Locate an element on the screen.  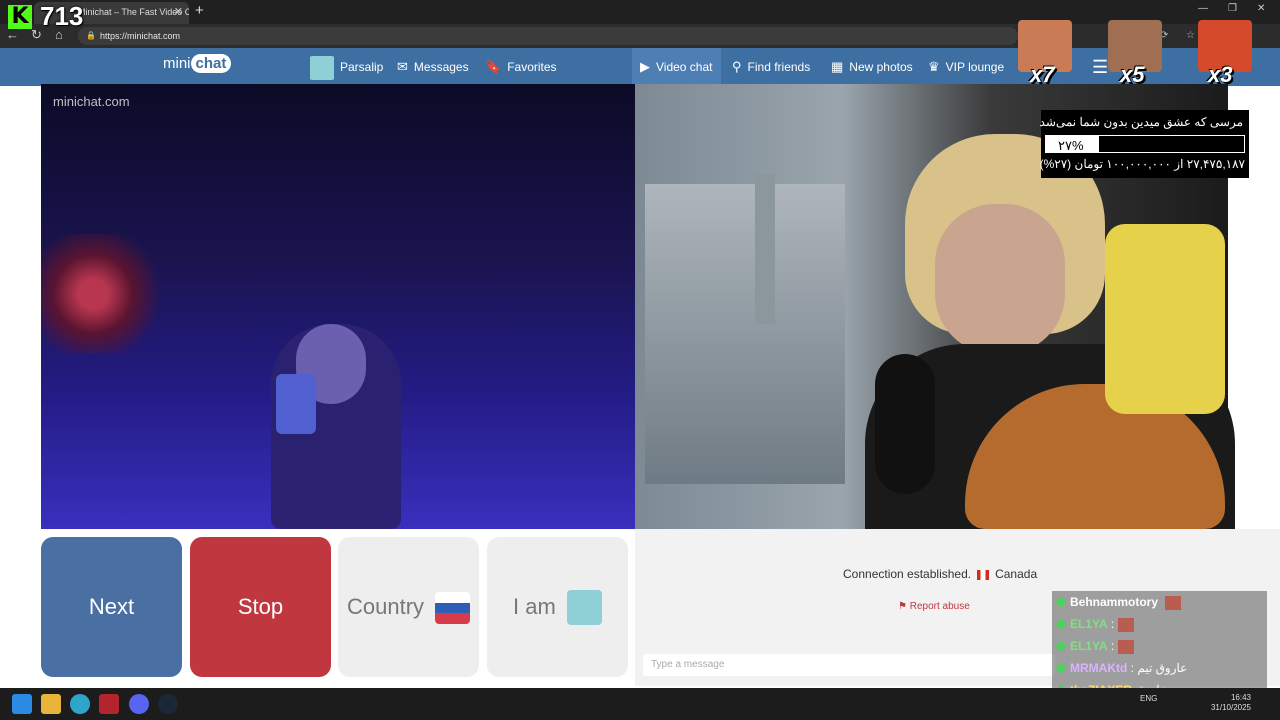
nav-vip-lounge-label: VIP lounge is located at coordinates (975, 67).